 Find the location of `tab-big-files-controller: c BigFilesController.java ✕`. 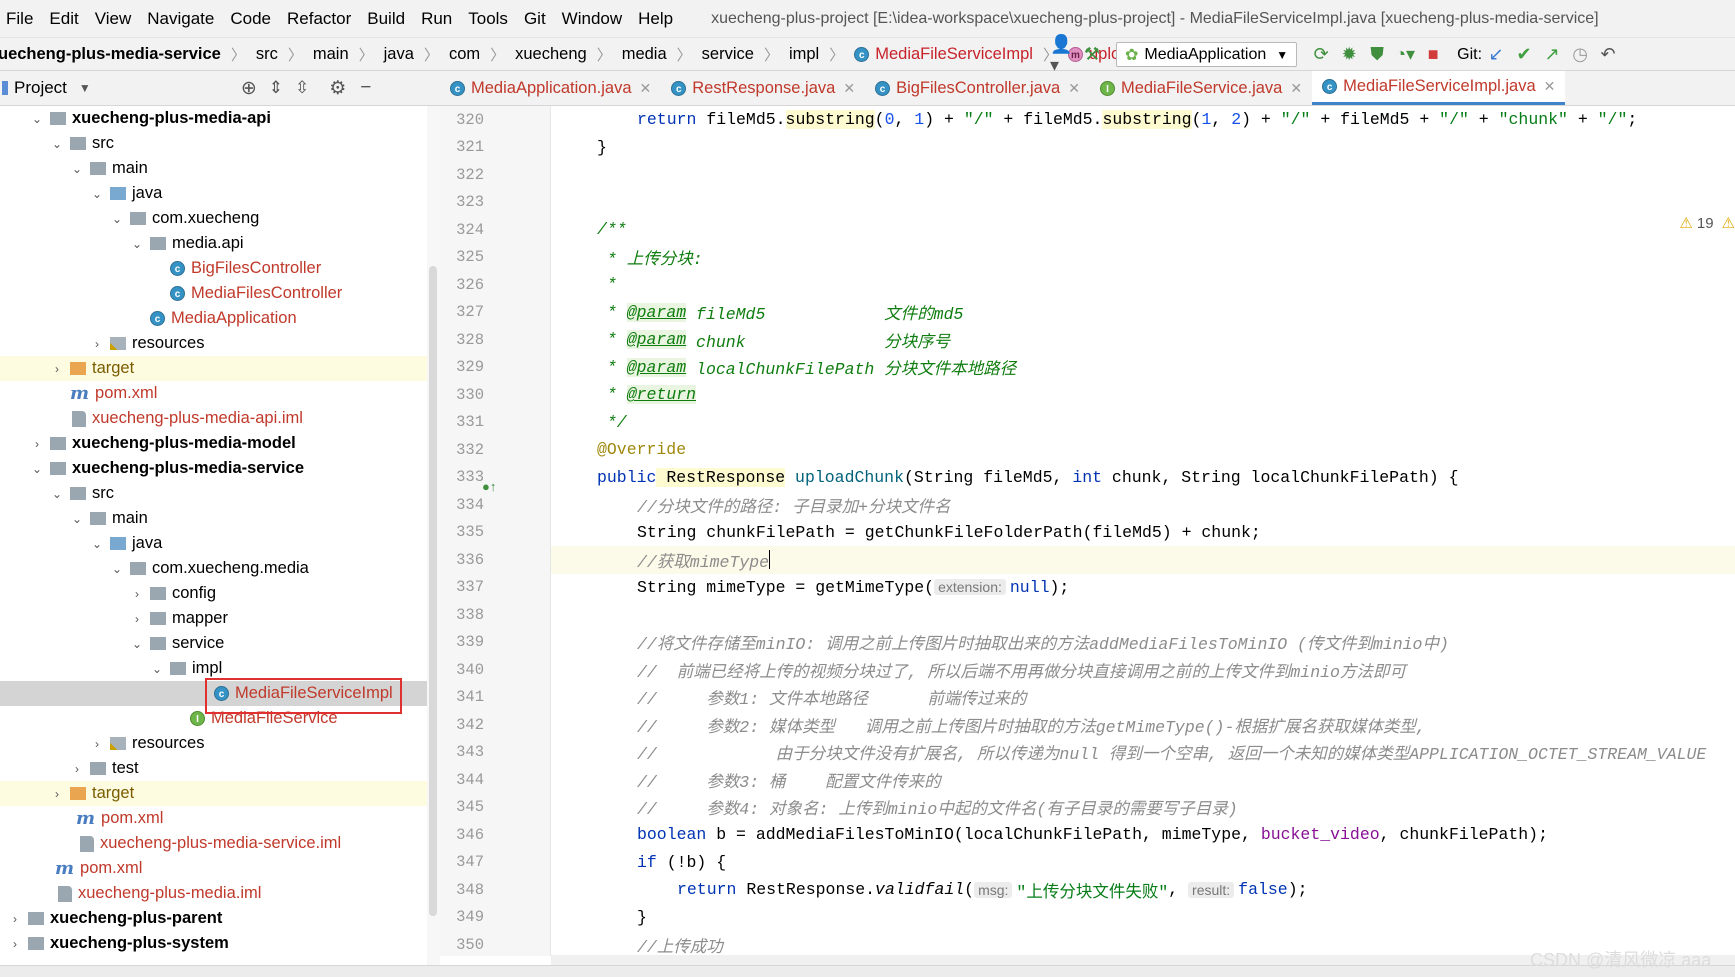

tab-big-files-controller: c BigFilesController.java ✕ is located at coordinates (977, 88).